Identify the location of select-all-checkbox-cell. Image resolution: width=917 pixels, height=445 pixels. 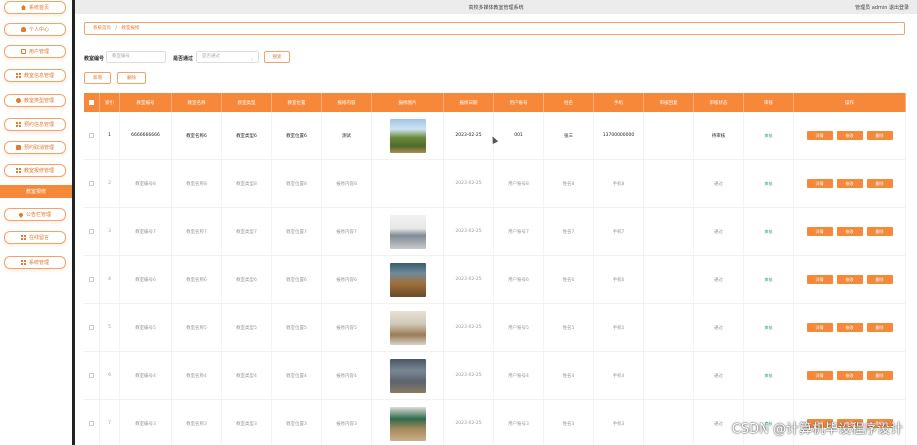
(92, 102).